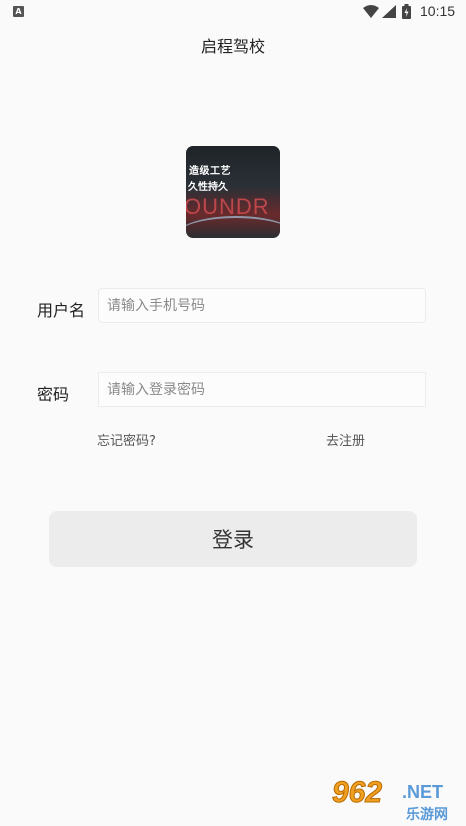 This screenshot has width=466, height=826. Describe the element at coordinates (394, 800) in the screenshot. I see `site-watermark: 962 .NET 乐游网` at that location.